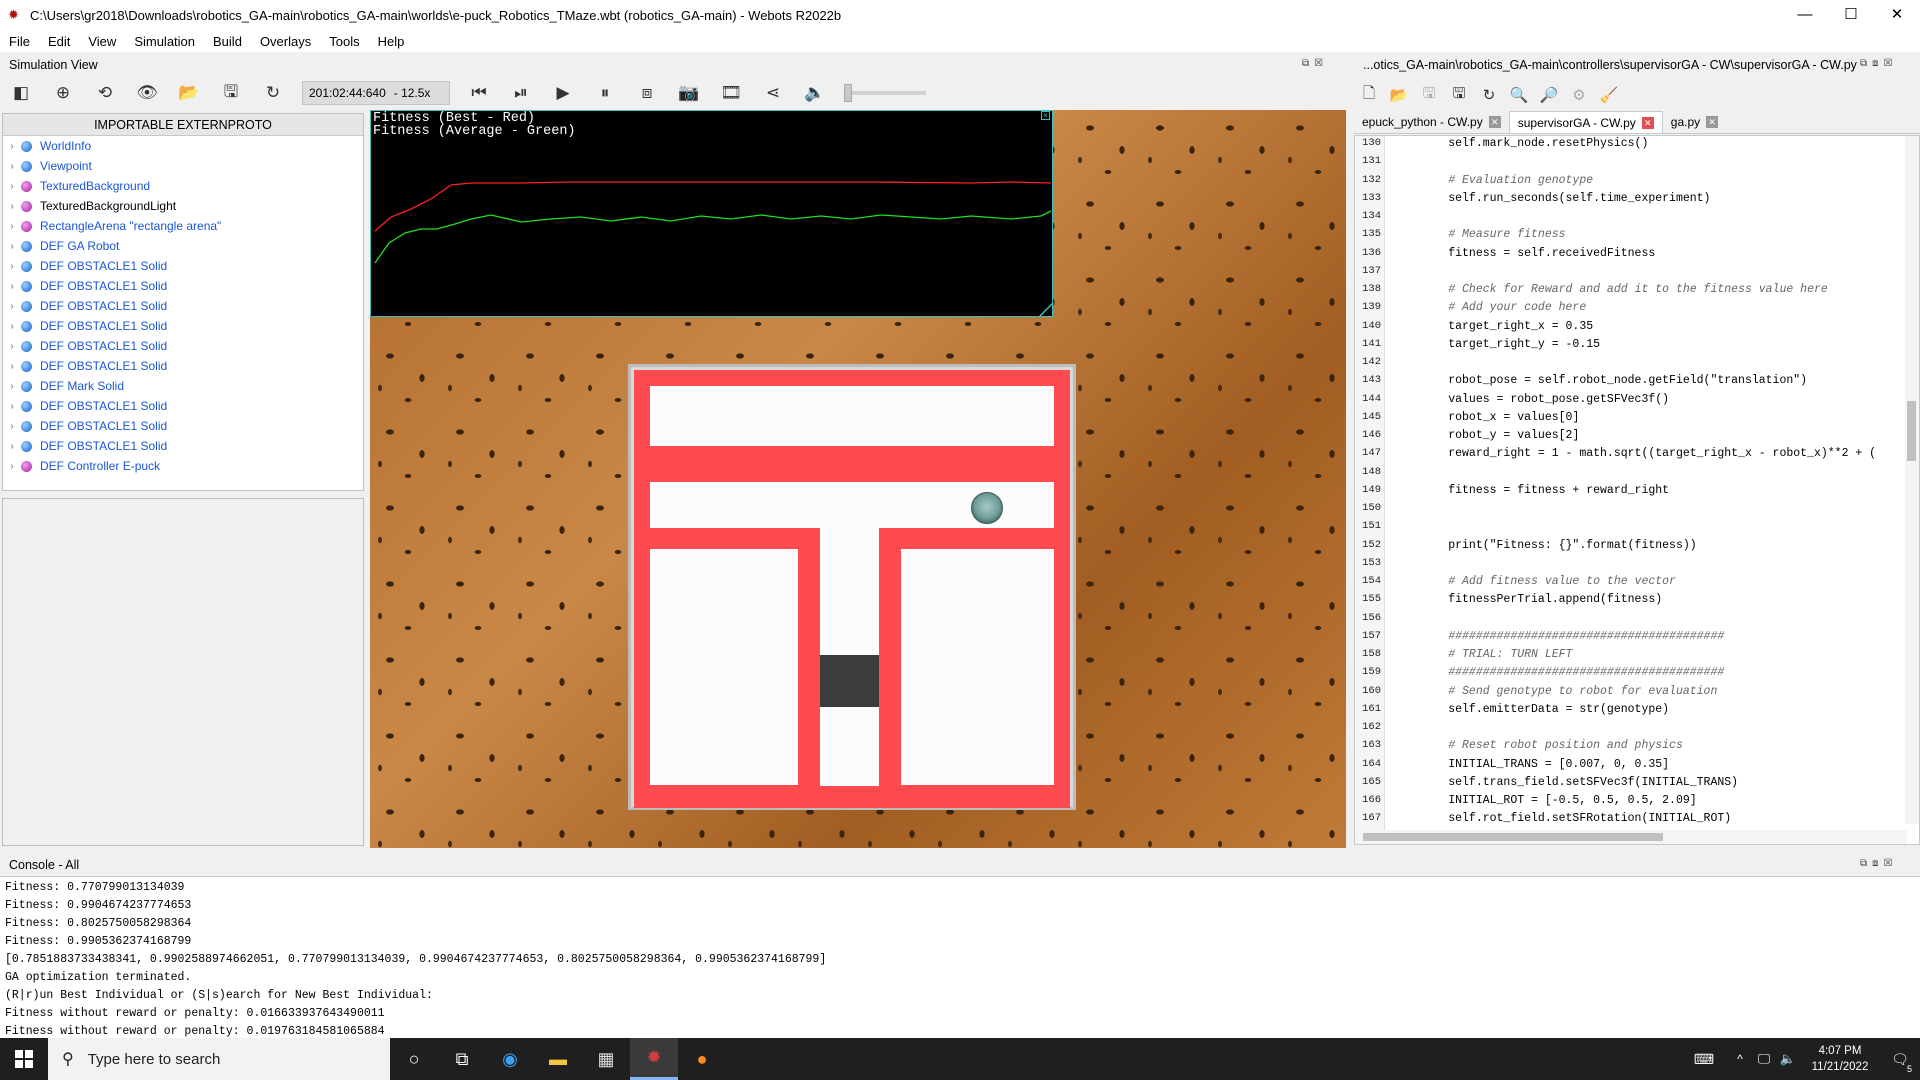  I want to click on maximize-button: ☐, so click(1851, 15).